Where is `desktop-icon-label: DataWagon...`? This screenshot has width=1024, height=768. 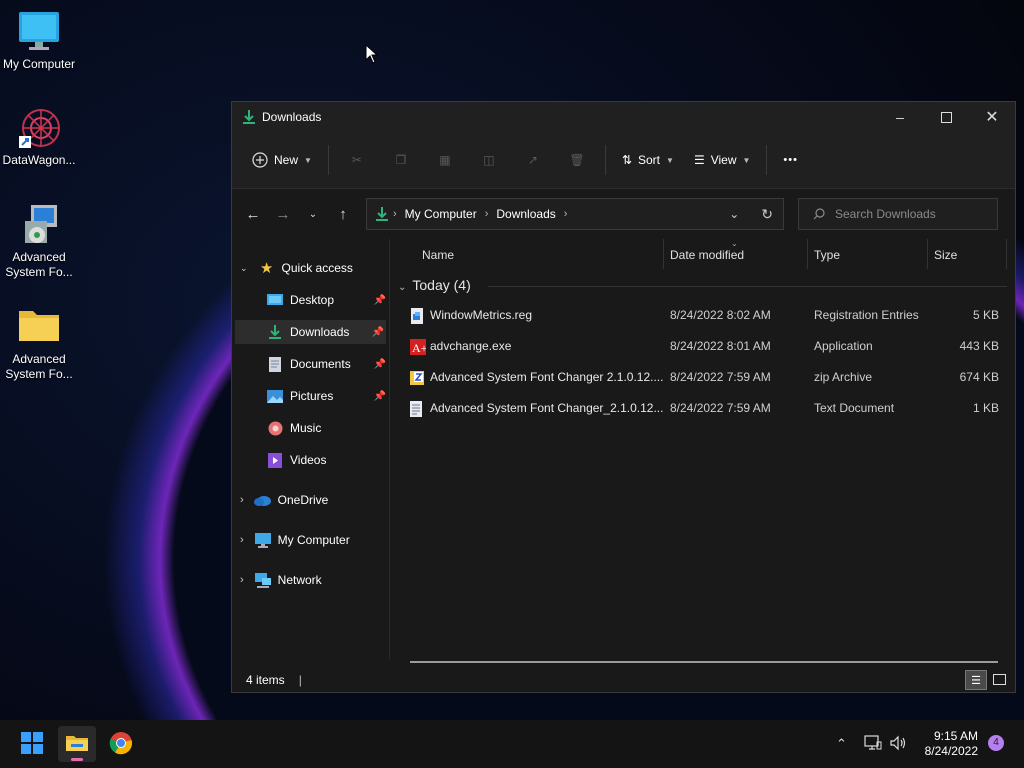
desktop-icon-label: DataWagon... is located at coordinates (39, 160).